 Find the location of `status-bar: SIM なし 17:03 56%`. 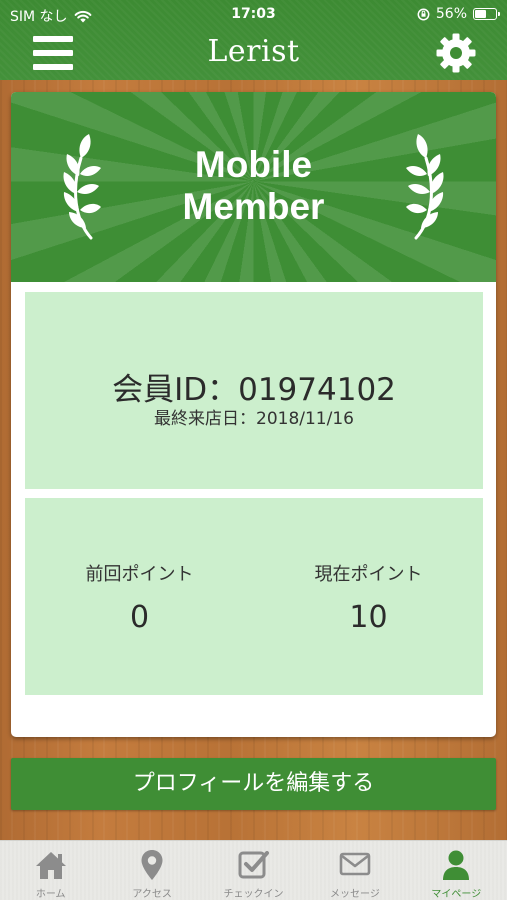

status-bar: SIM なし 17:03 56% is located at coordinates (253, 14).